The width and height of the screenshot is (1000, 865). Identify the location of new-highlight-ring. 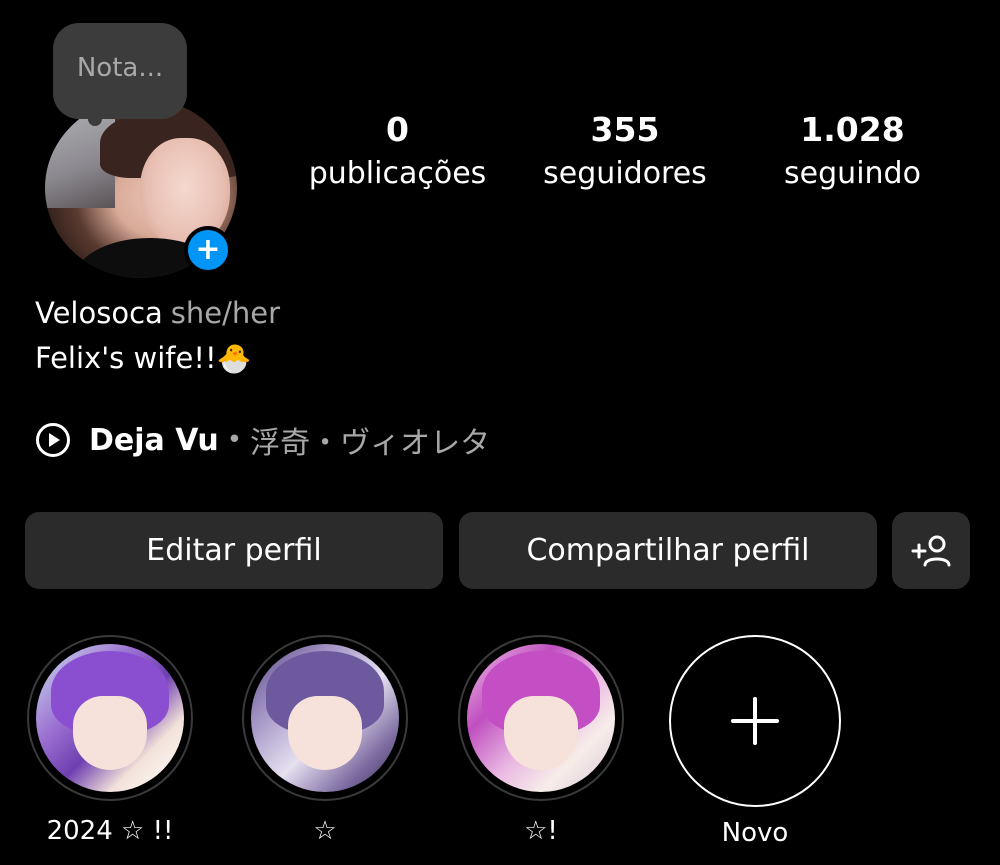
(755, 721).